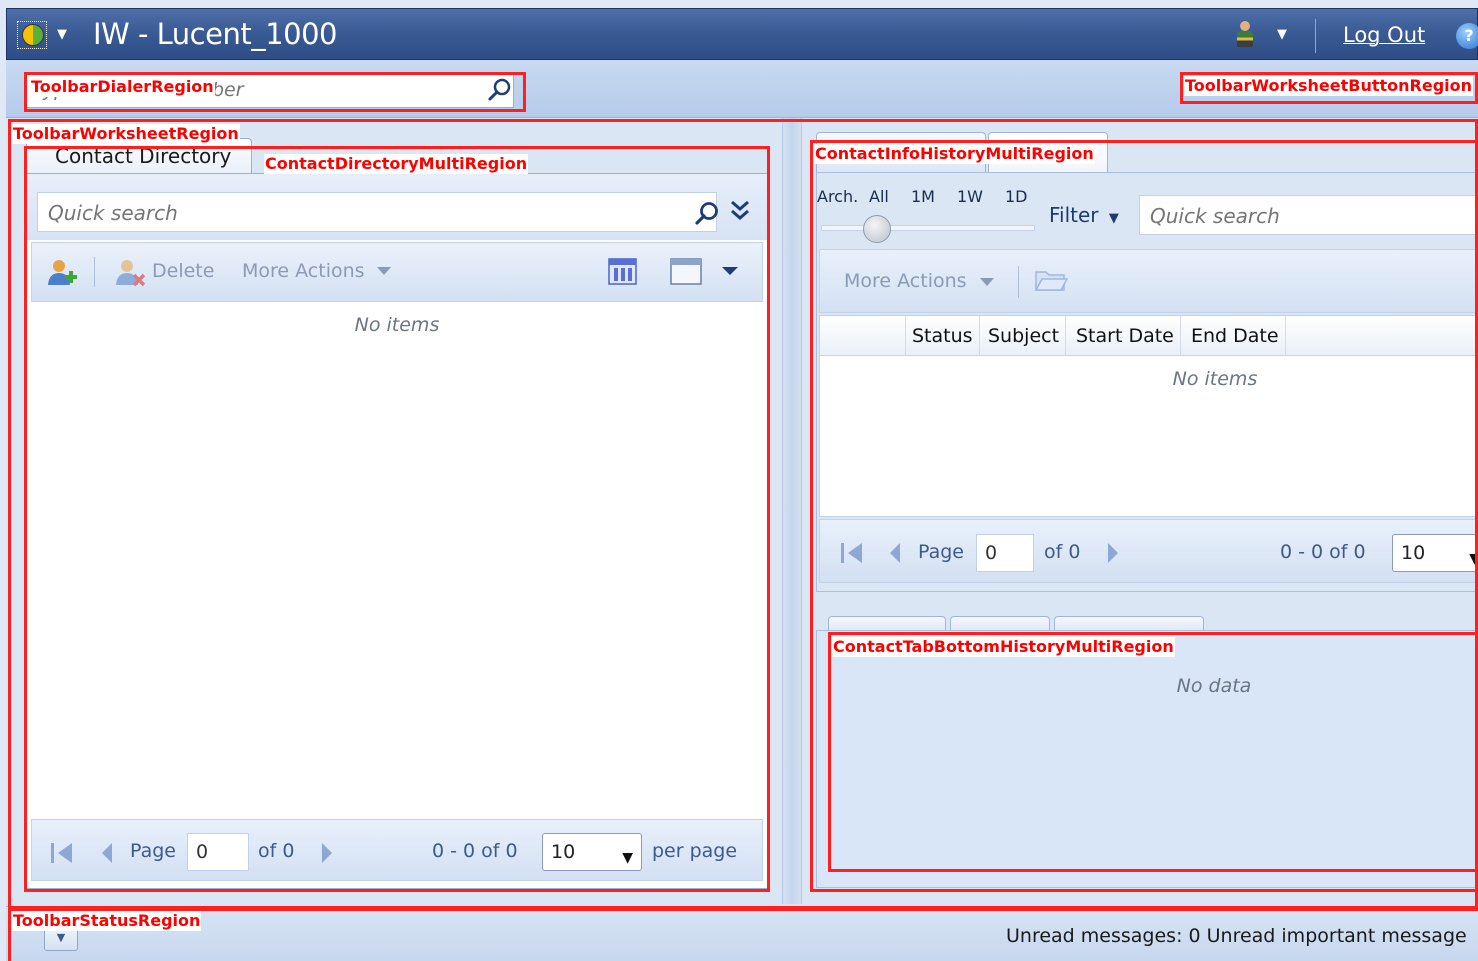  What do you see at coordinates (623, 272) in the screenshot?
I see `columns-icon` at bounding box center [623, 272].